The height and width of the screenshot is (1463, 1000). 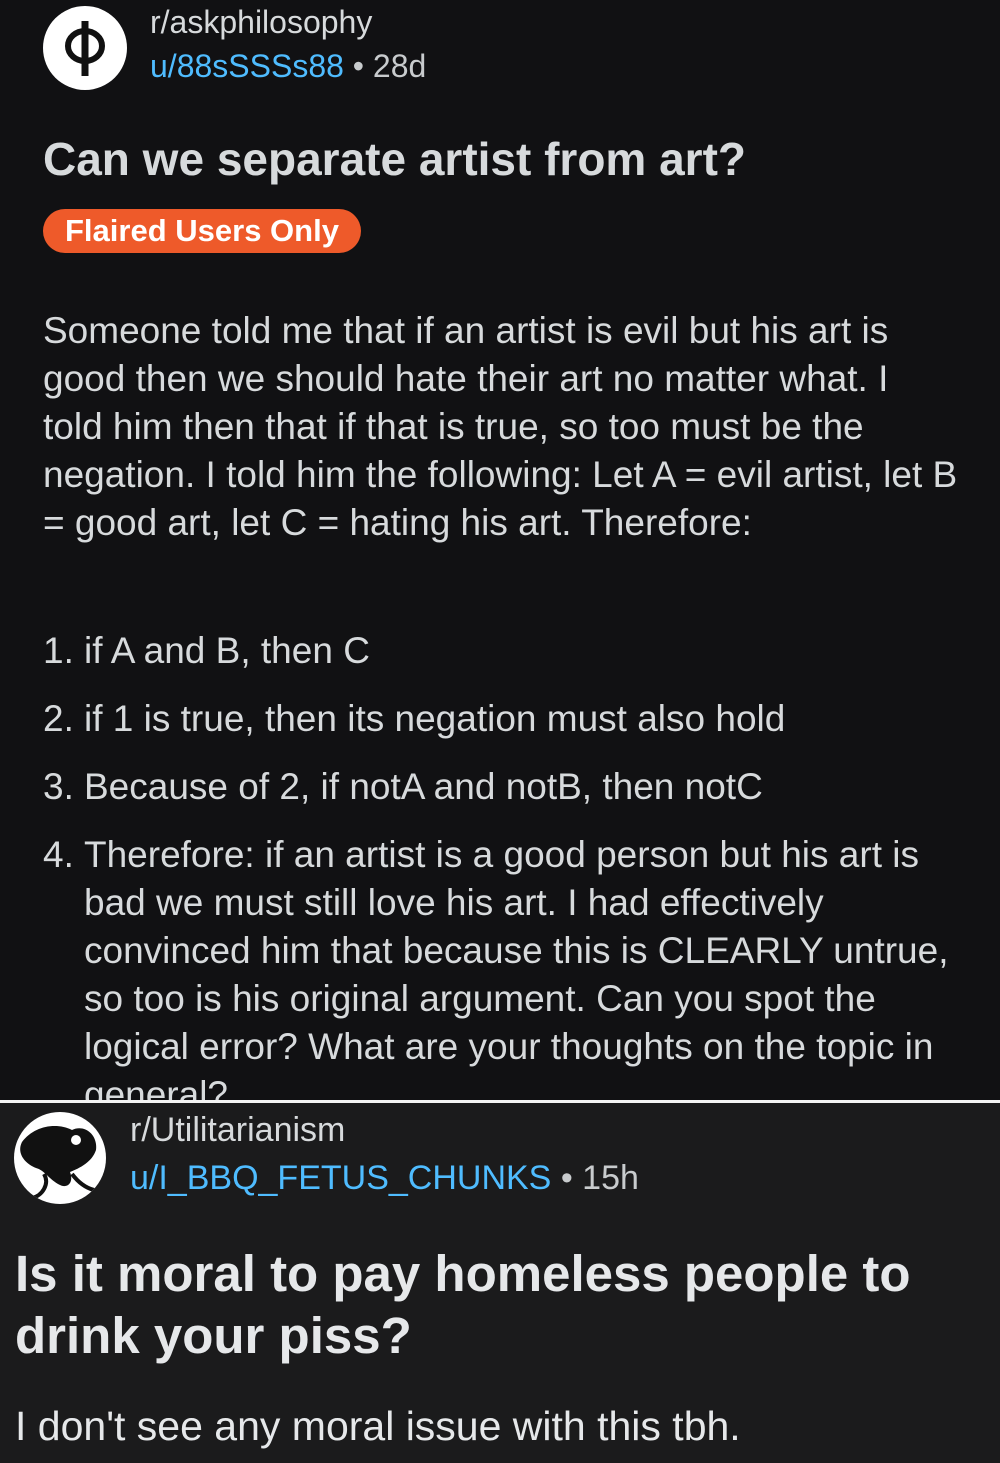 I want to click on subreddit-name: r/Utilitarianism, so click(x=237, y=1130).